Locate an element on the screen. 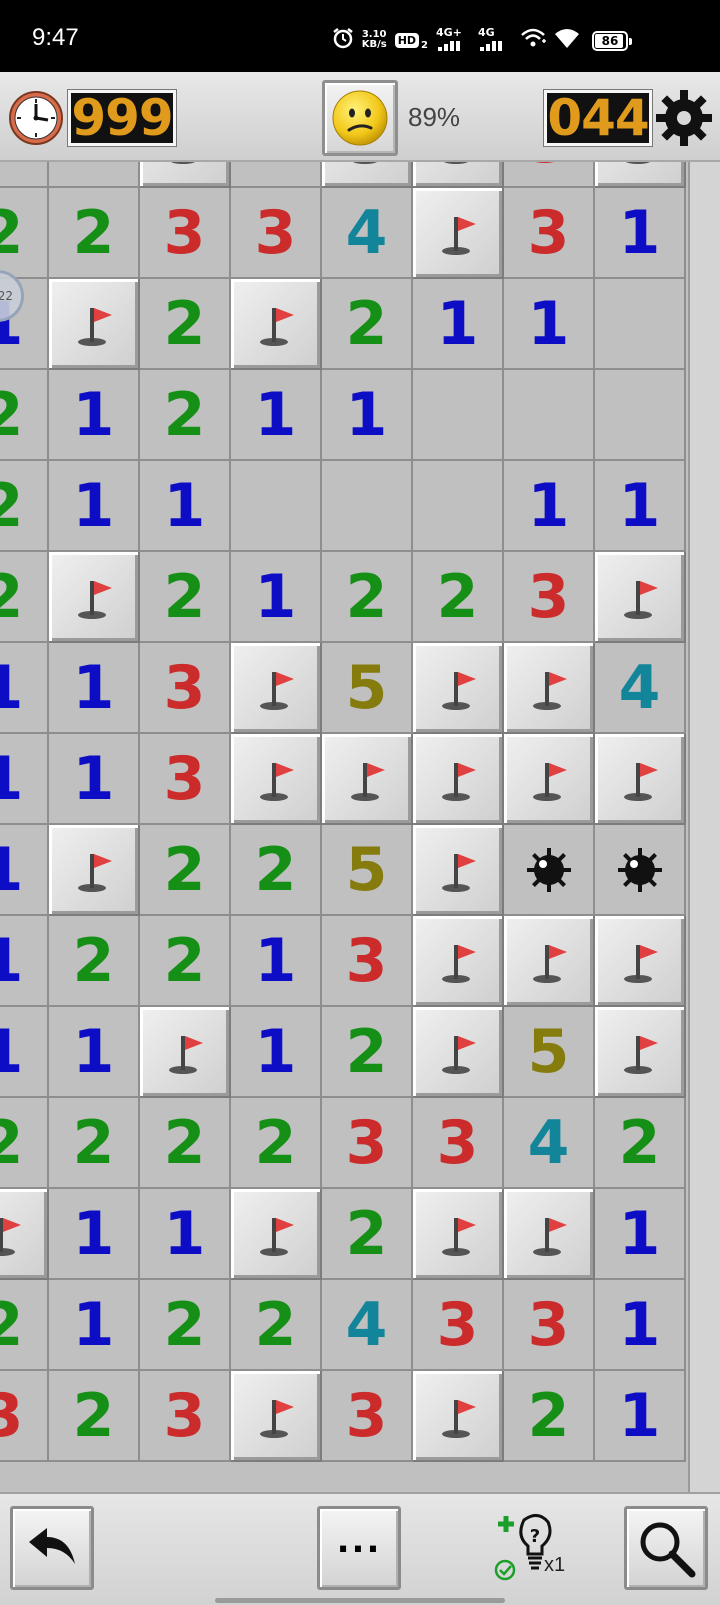  home-indicator is located at coordinates (360, 1600).